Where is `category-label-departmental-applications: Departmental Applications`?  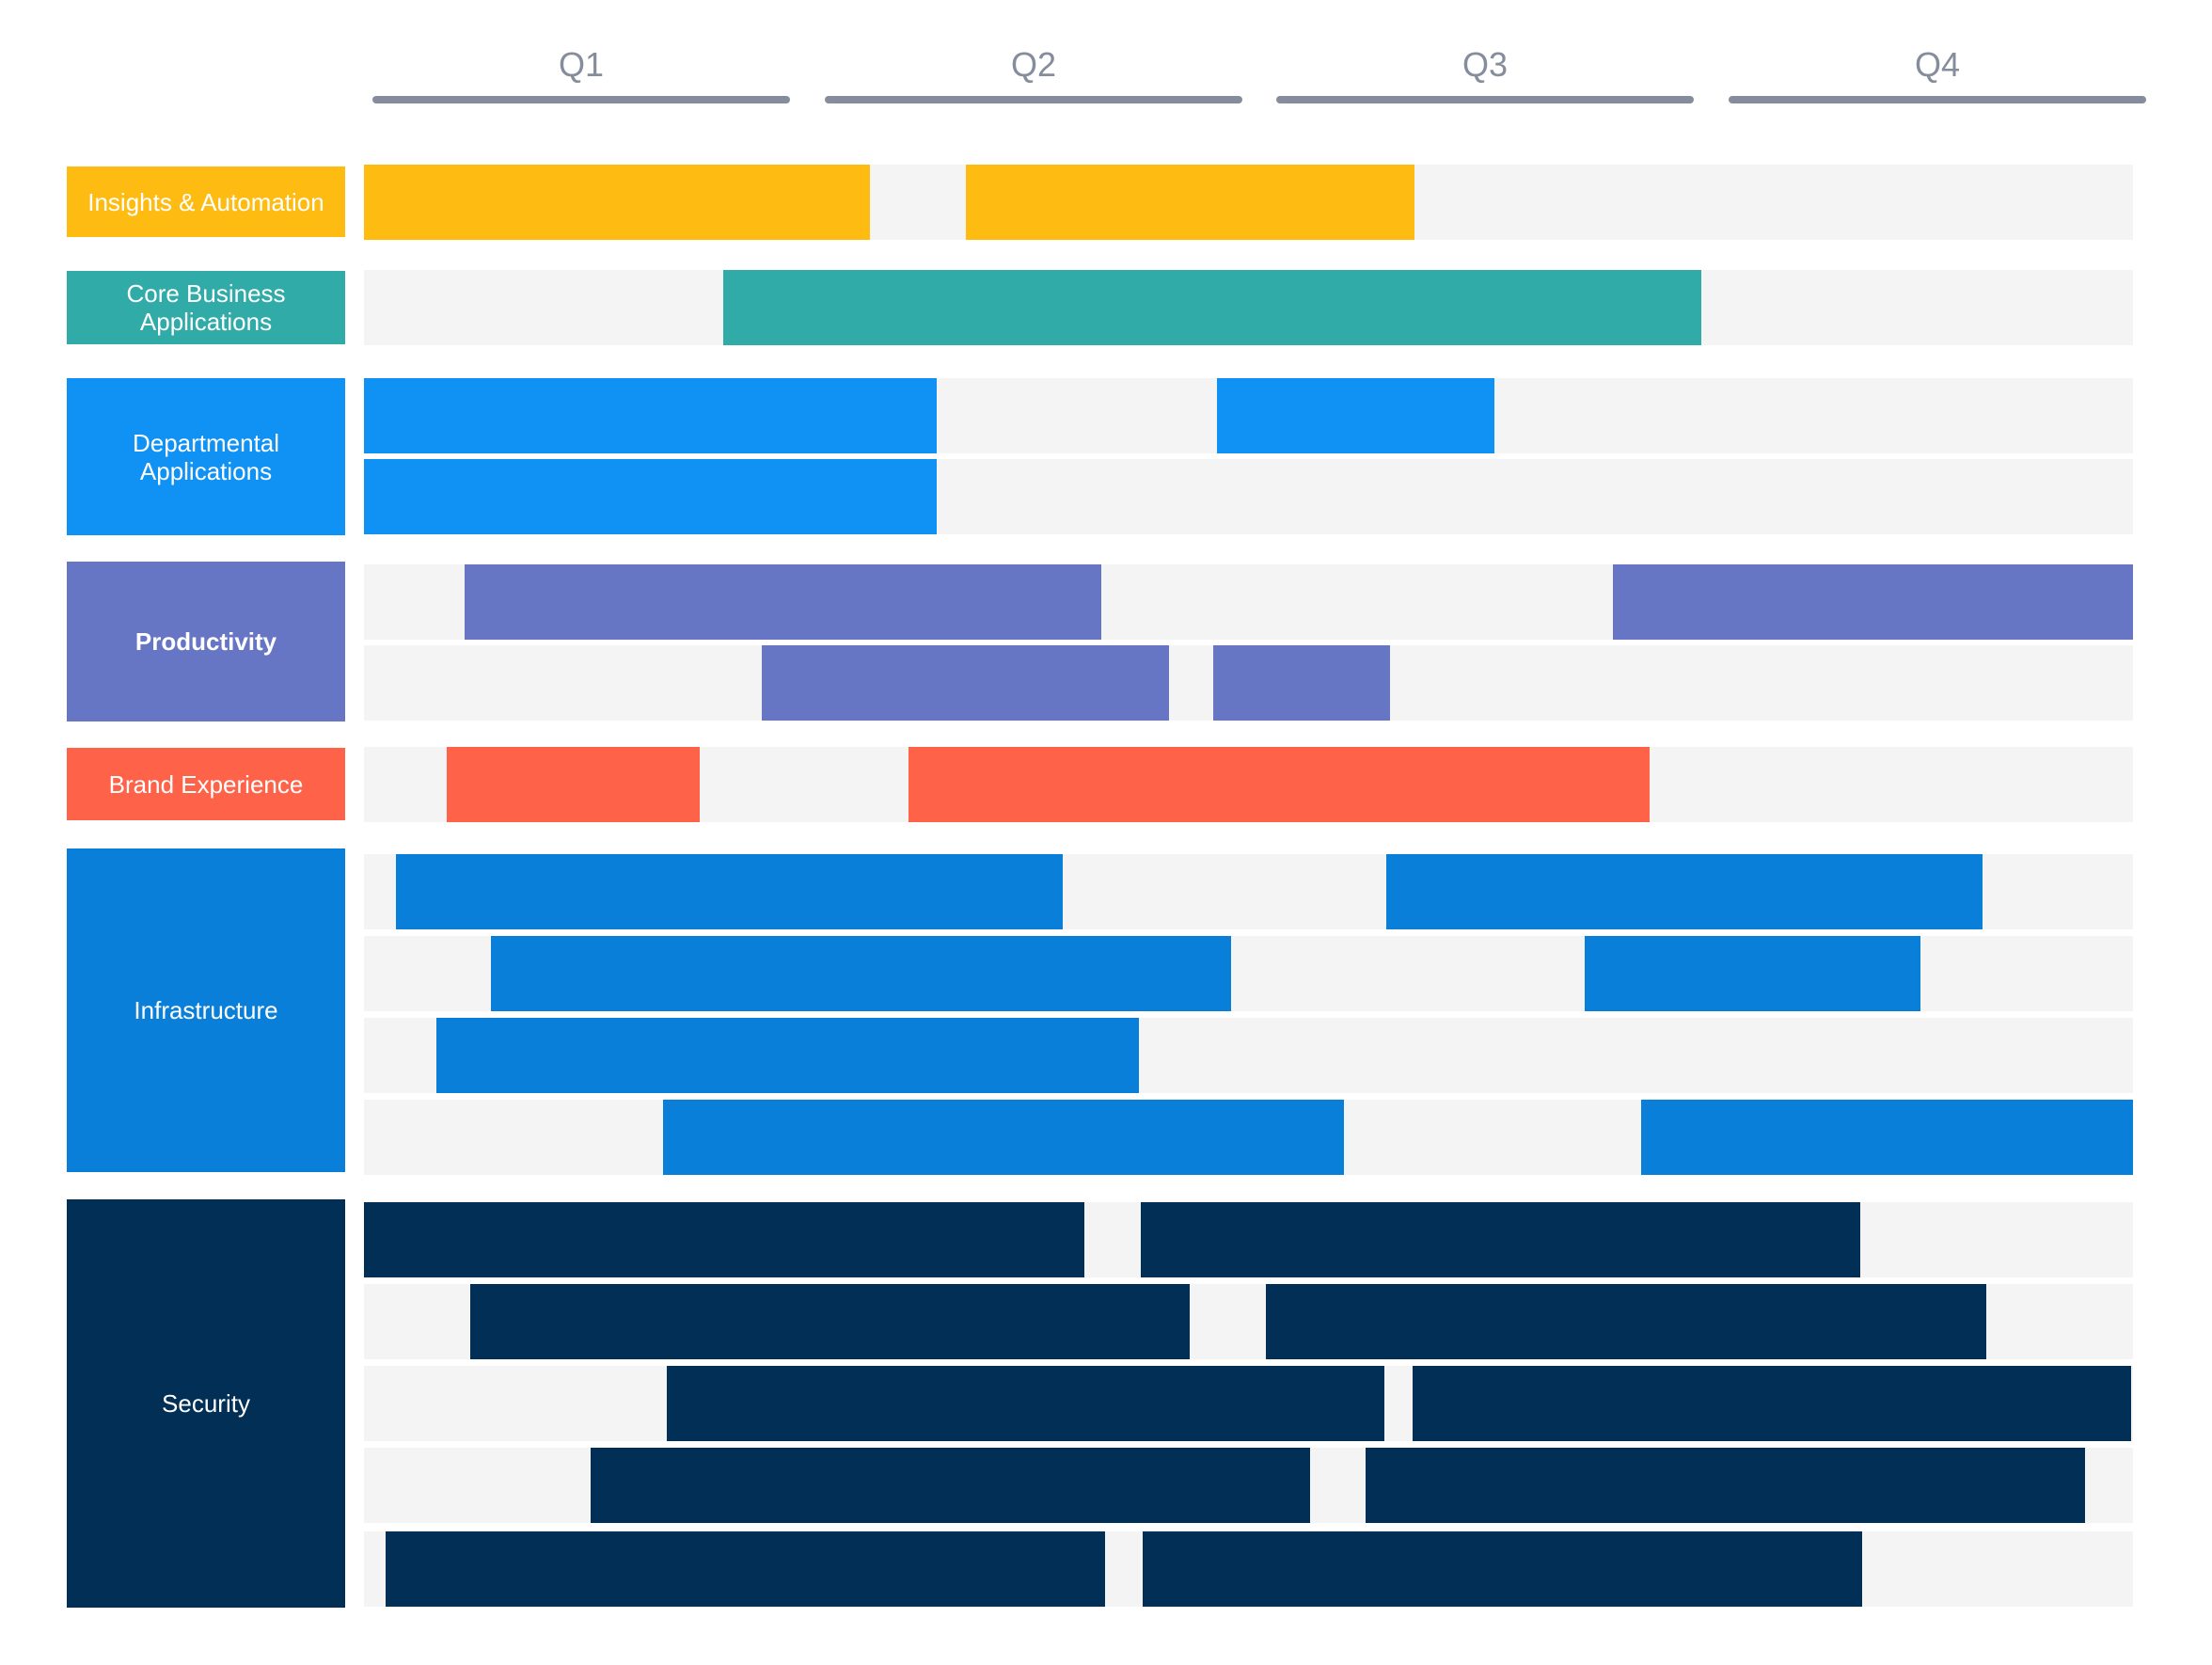
category-label-departmental-applications: Departmental Applications is located at coordinates (206, 457).